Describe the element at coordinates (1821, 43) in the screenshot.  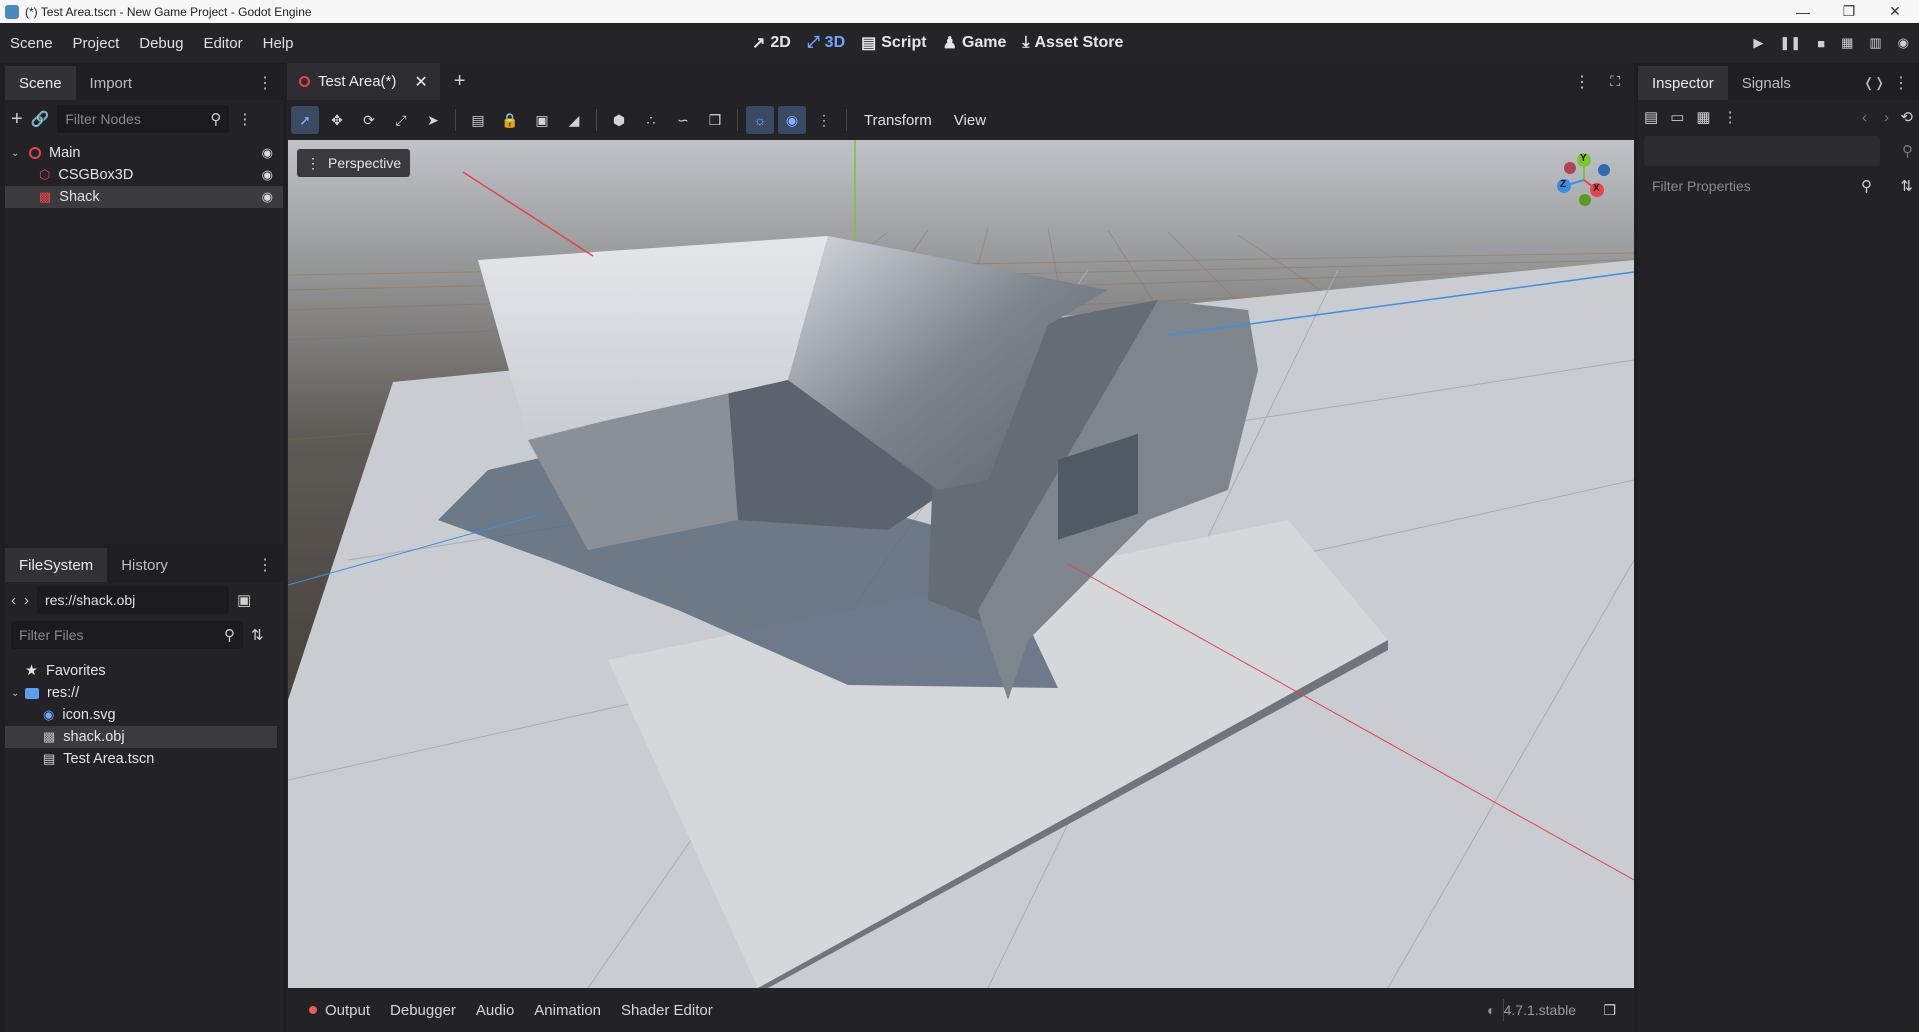
I see `stop-icon: ■` at that location.